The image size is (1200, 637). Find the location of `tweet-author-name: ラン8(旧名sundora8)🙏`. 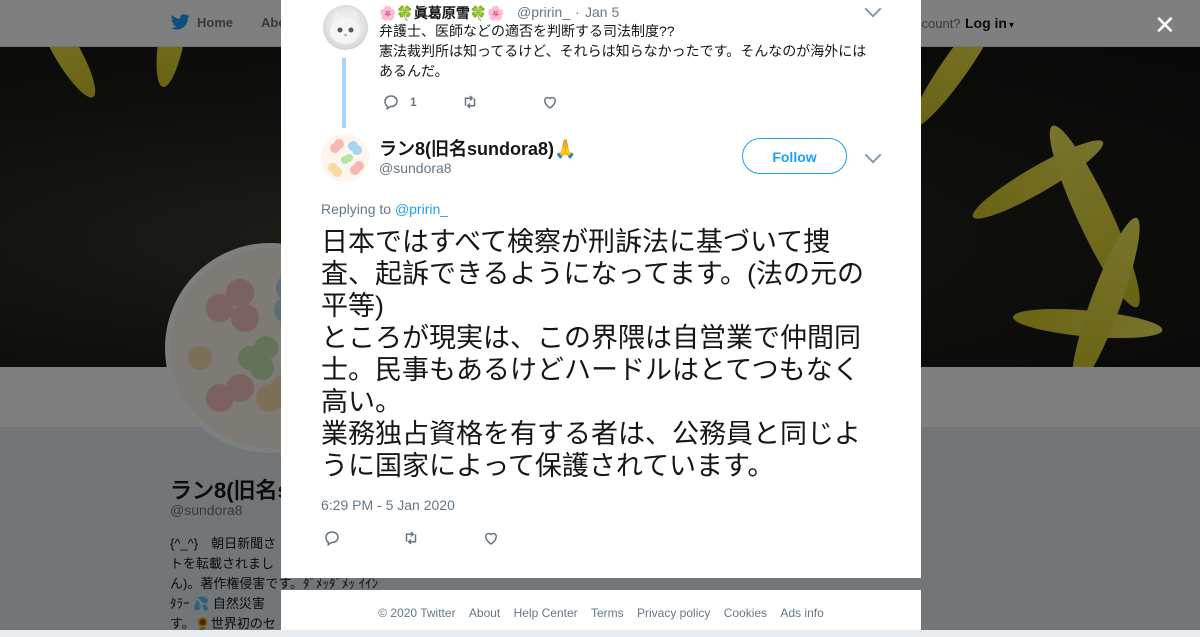

tweet-author-name: ラン8(旧名sundora8)🙏 is located at coordinates (477, 148).